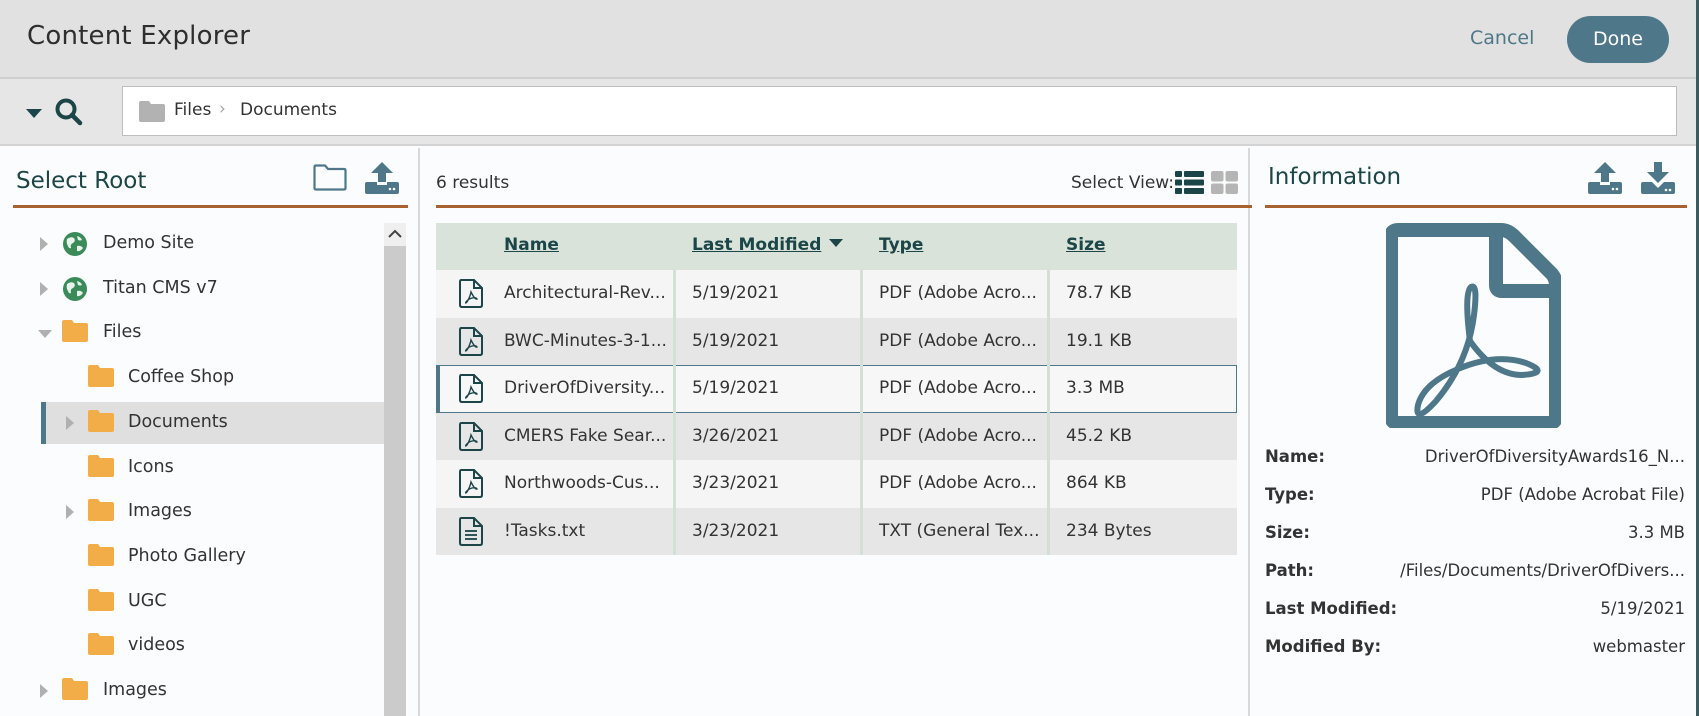 The image size is (1699, 716). Describe the element at coordinates (1502, 38) in the screenshot. I see `cancel-button: Cancel` at that location.